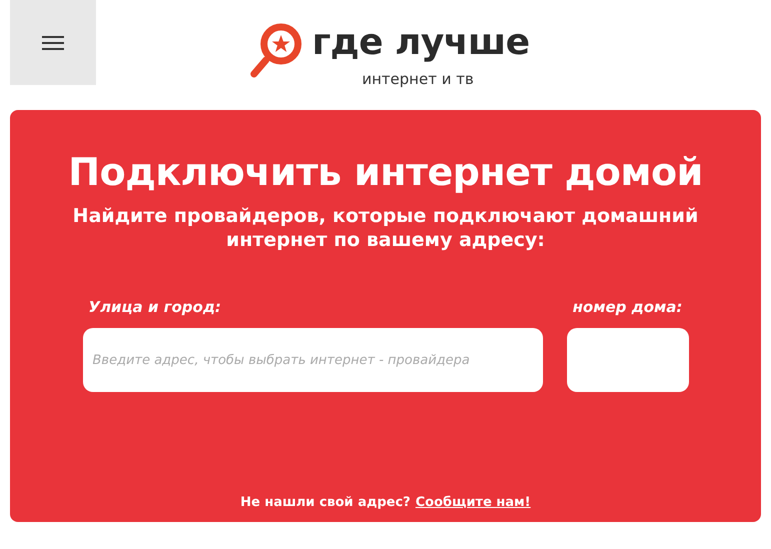 Image resolution: width=771 pixels, height=549 pixels. I want to click on house-field, so click(627, 360).